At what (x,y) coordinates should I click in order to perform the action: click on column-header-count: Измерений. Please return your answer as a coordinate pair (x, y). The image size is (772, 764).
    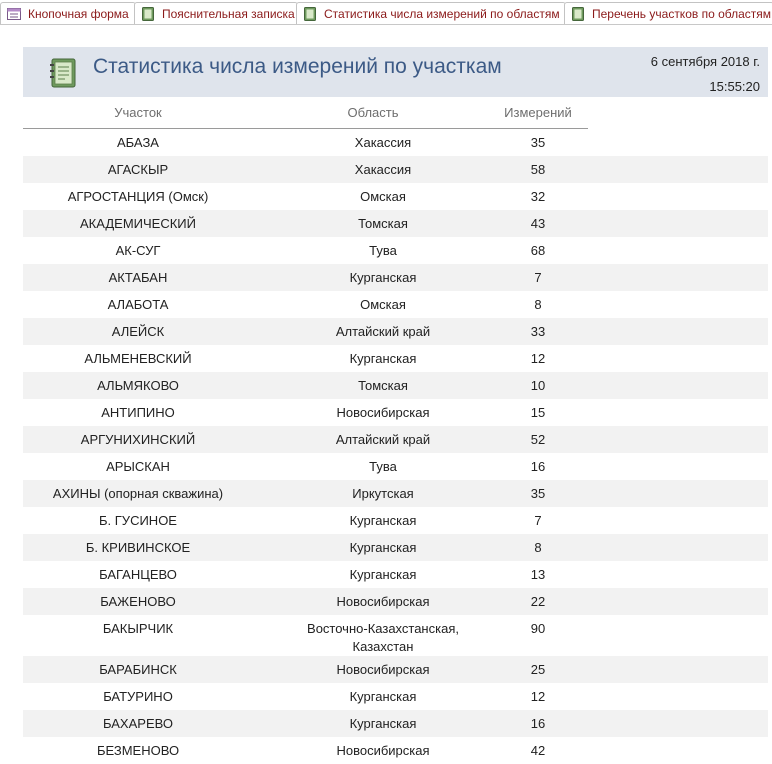
    Looking at the image, I should click on (538, 112).